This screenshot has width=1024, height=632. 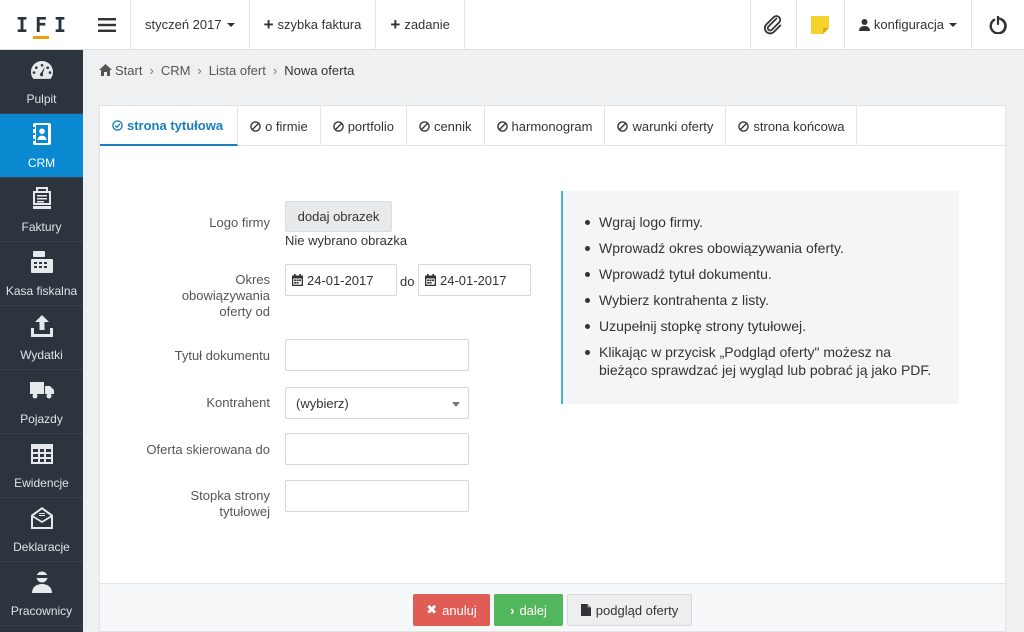 What do you see at coordinates (42, 134) in the screenshot?
I see `address-book-icon` at bounding box center [42, 134].